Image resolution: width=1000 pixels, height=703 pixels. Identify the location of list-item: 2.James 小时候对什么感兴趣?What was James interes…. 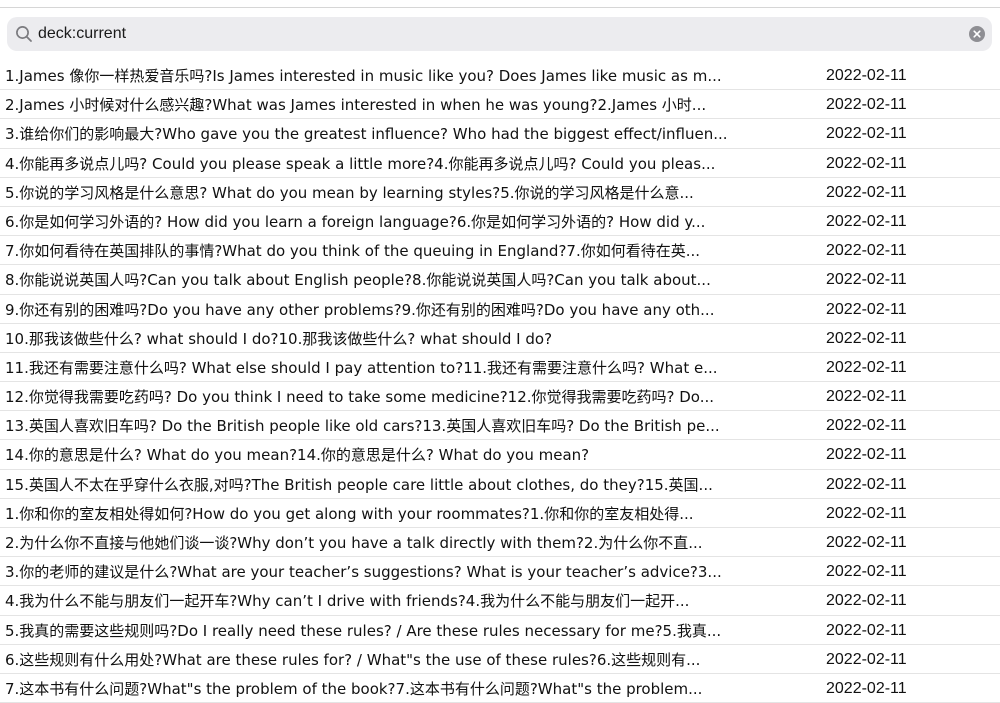
(500, 105).